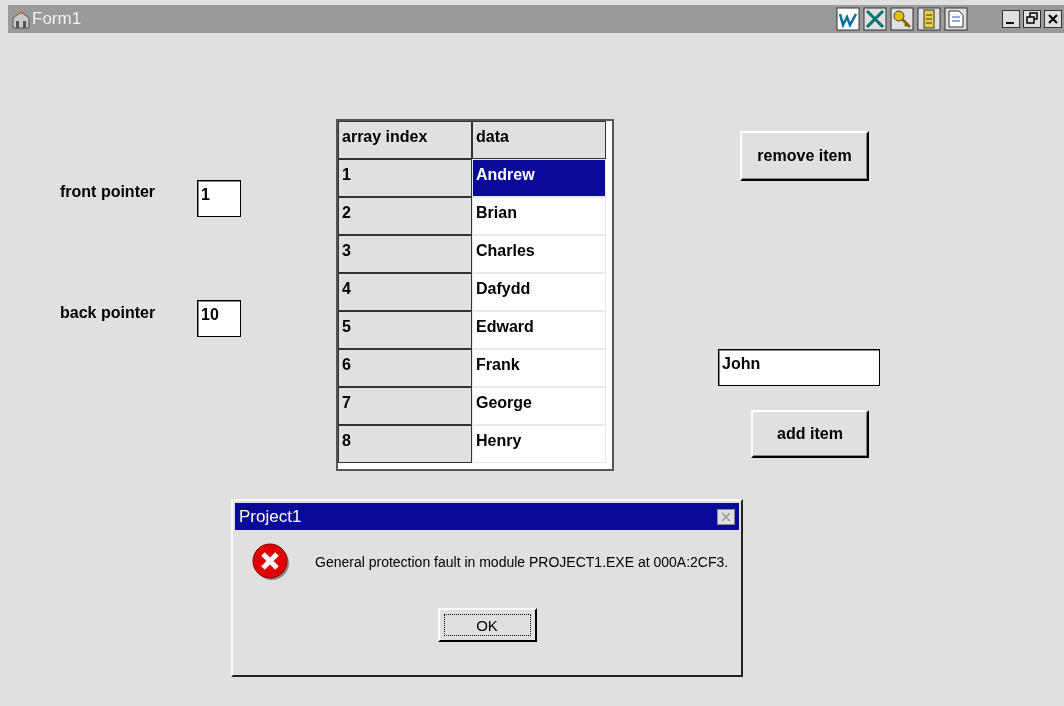 The width and height of the screenshot is (1064, 706). What do you see at coordinates (810, 434) in the screenshot?
I see `add-item-button: add item` at bounding box center [810, 434].